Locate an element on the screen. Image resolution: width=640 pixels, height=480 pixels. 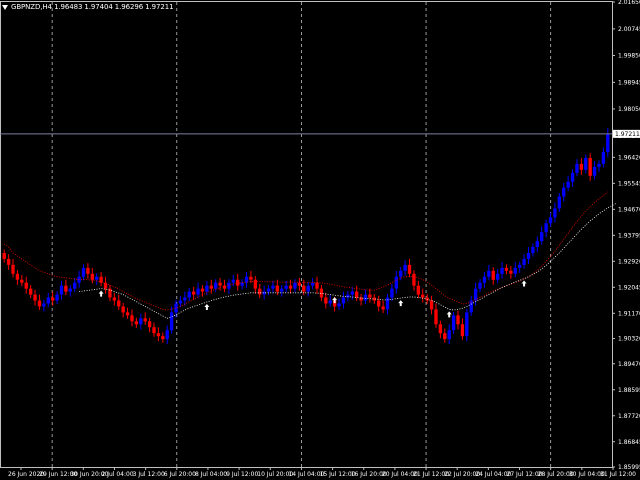
y-tick-label: 2.00745 is located at coordinates (629, 29).